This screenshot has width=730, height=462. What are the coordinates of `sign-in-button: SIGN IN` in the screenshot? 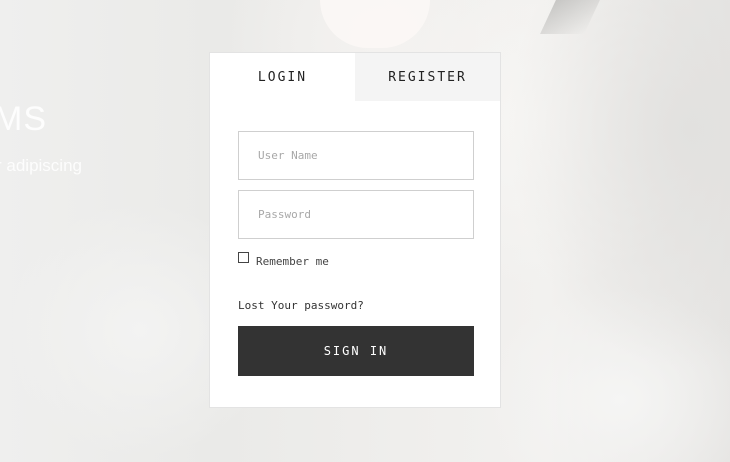 It's located at (356, 351).